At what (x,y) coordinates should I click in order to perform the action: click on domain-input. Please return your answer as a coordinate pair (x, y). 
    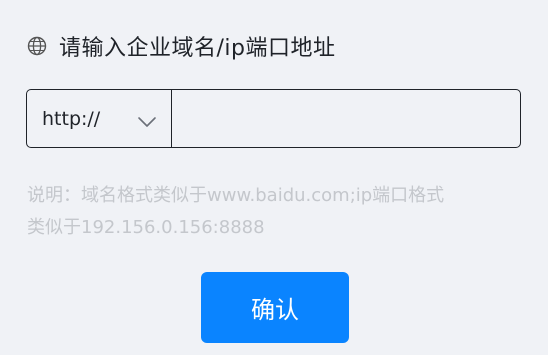
    Looking at the image, I should click on (346, 118).